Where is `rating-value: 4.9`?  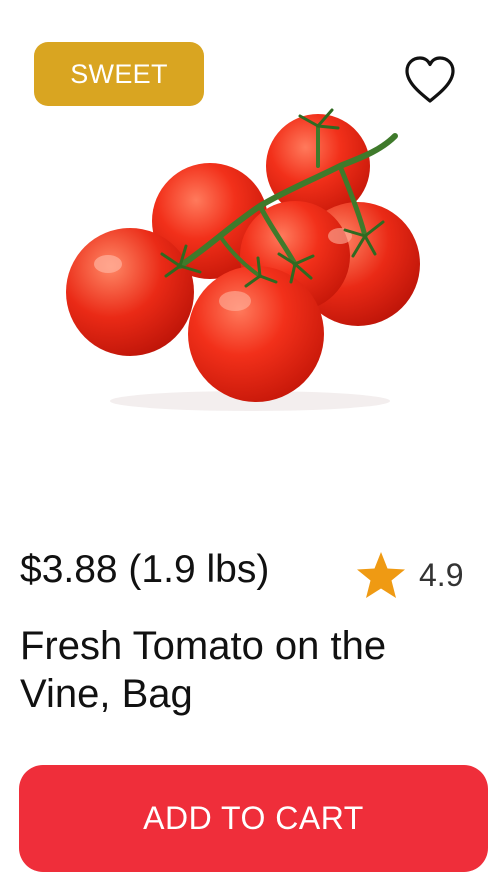
rating-value: 4.9 is located at coordinates (441, 574).